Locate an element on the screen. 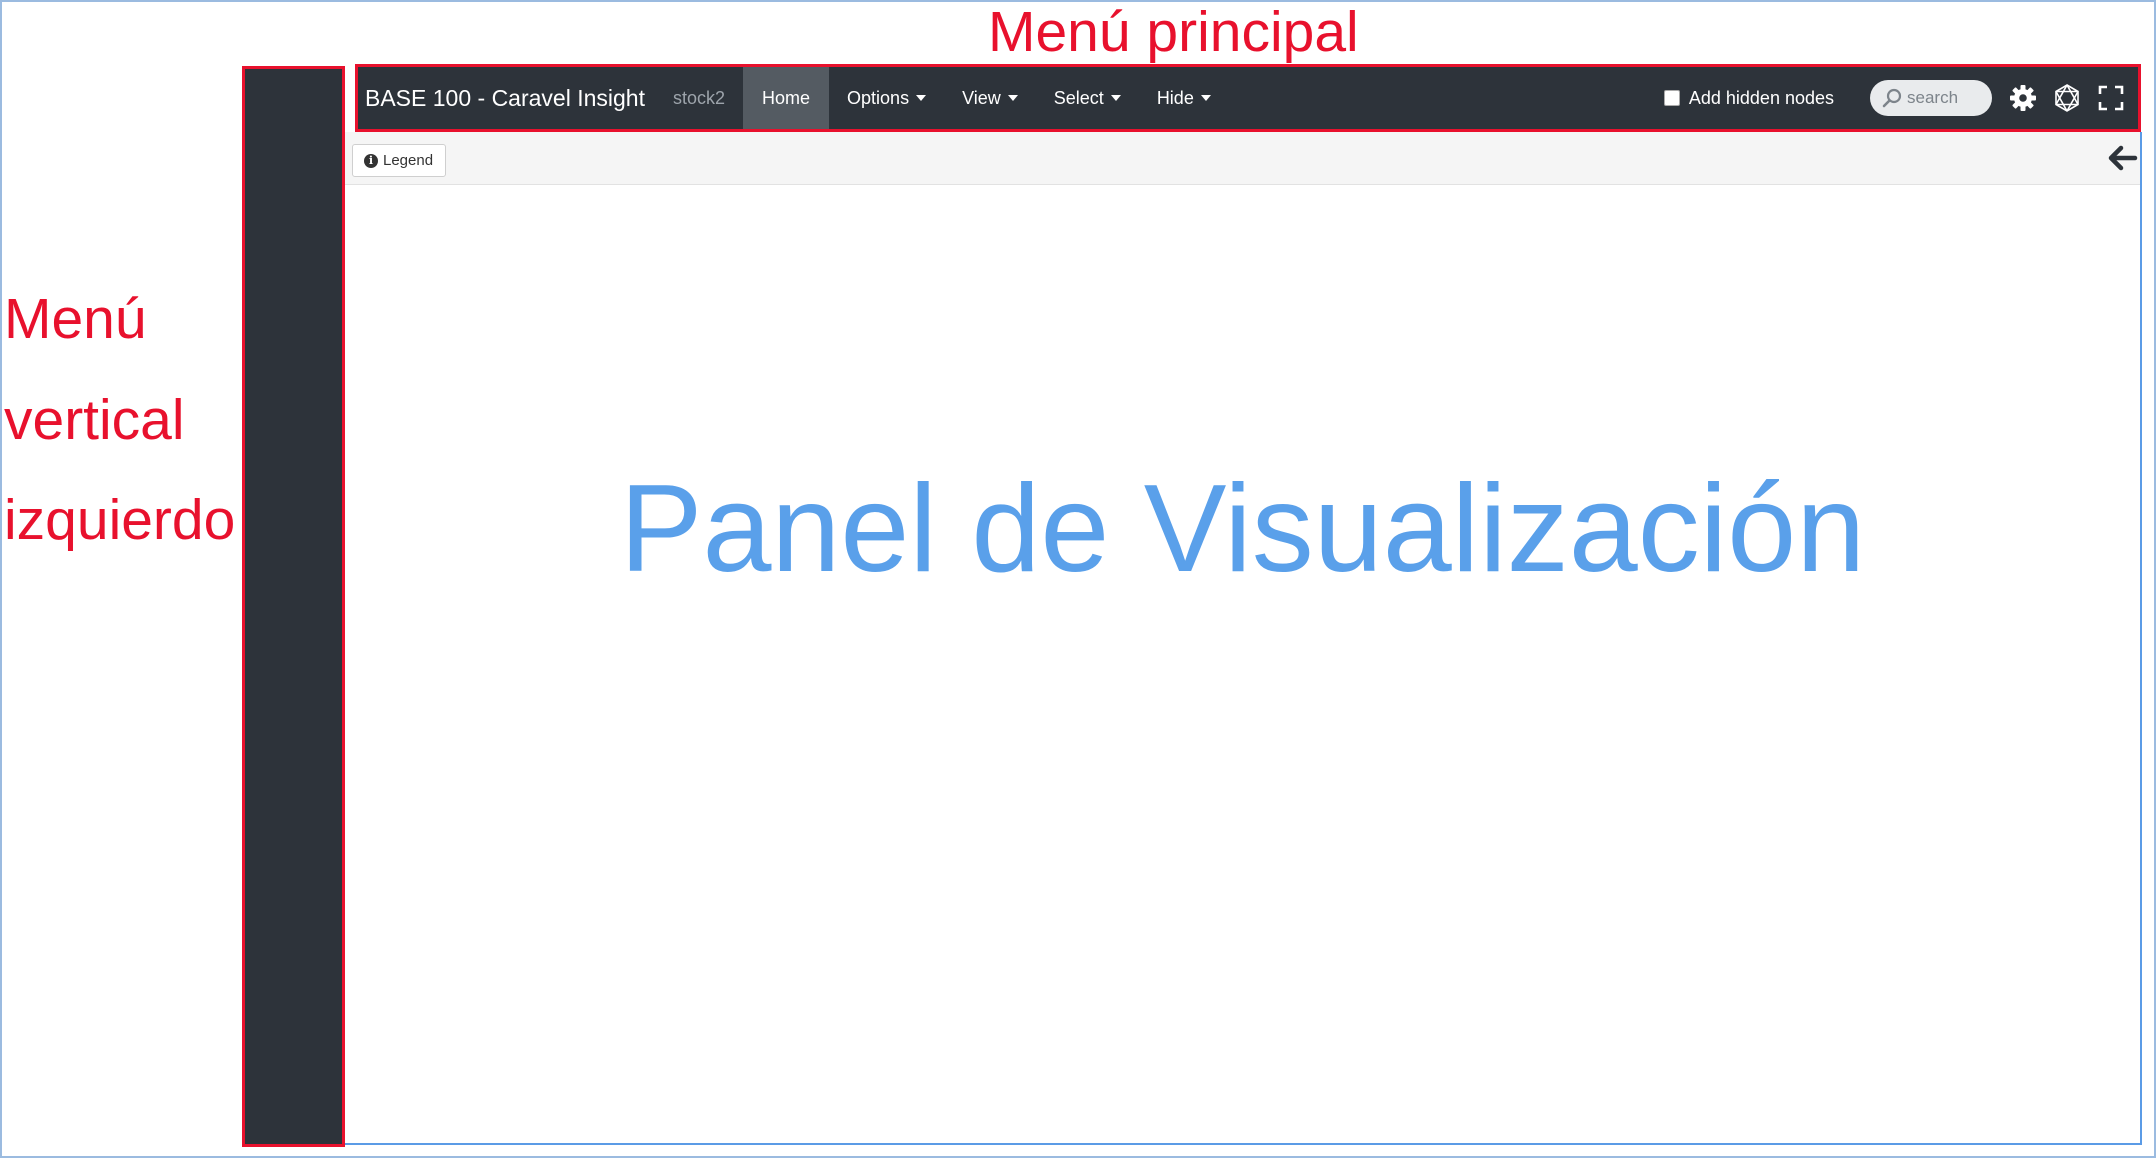 Image resolution: width=2156 pixels, height=1158 pixels. arrow-left-icon is located at coordinates (2122, 158).